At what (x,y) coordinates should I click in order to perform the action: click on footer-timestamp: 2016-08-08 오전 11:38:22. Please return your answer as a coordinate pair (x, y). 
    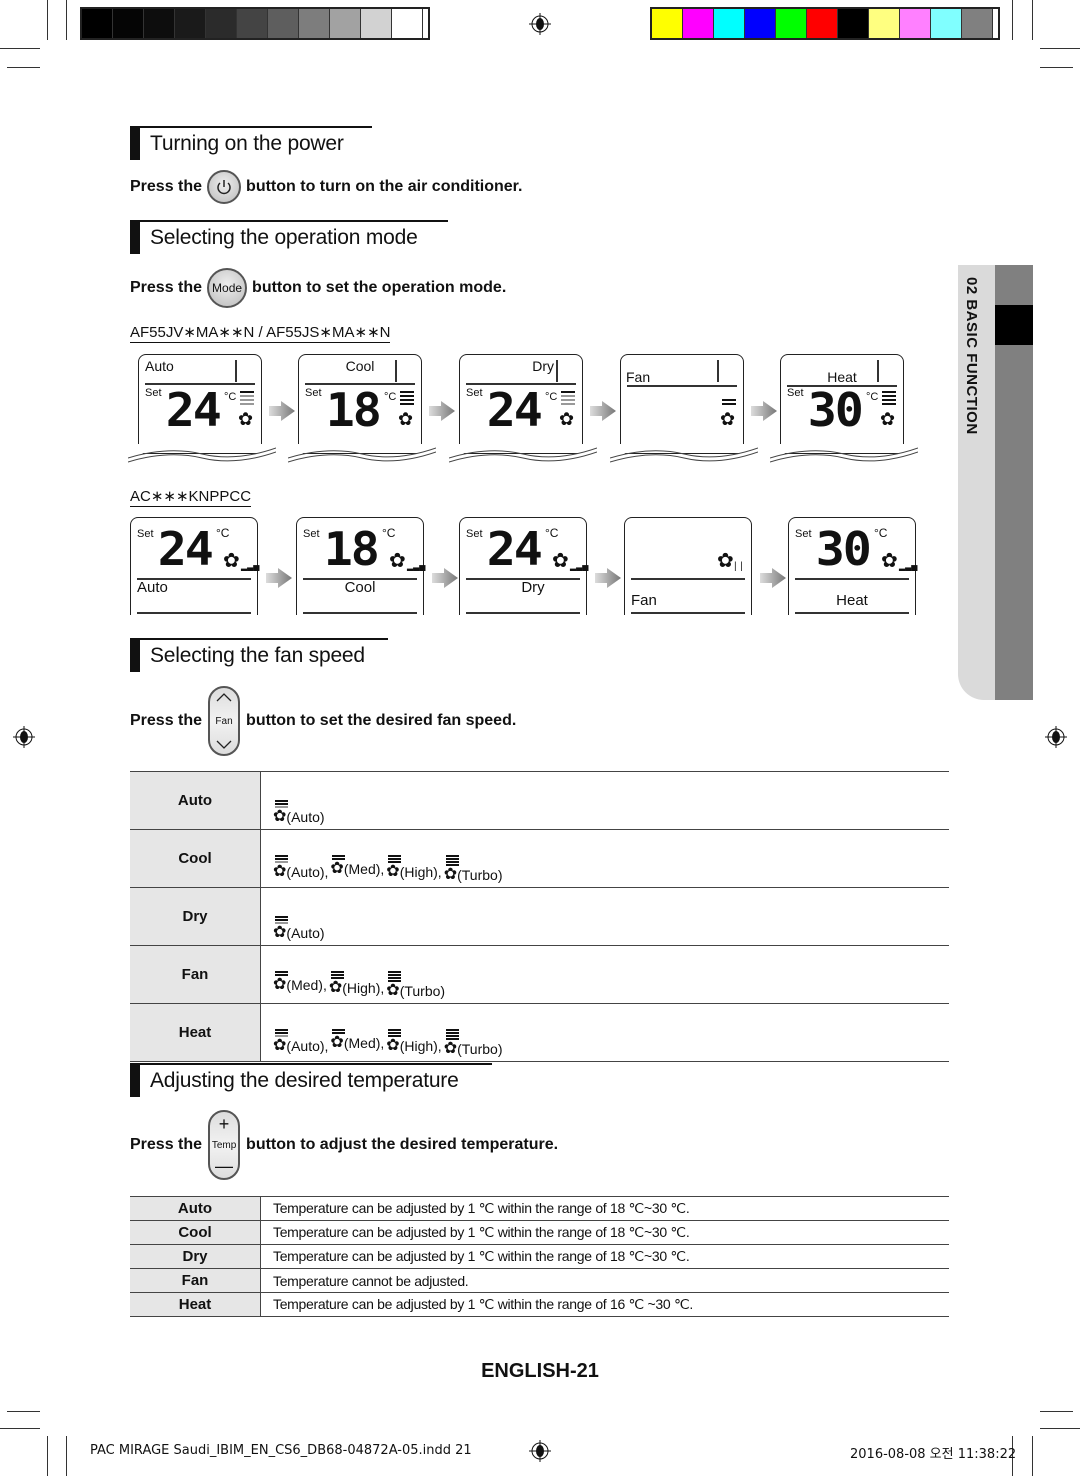
    Looking at the image, I should click on (933, 1454).